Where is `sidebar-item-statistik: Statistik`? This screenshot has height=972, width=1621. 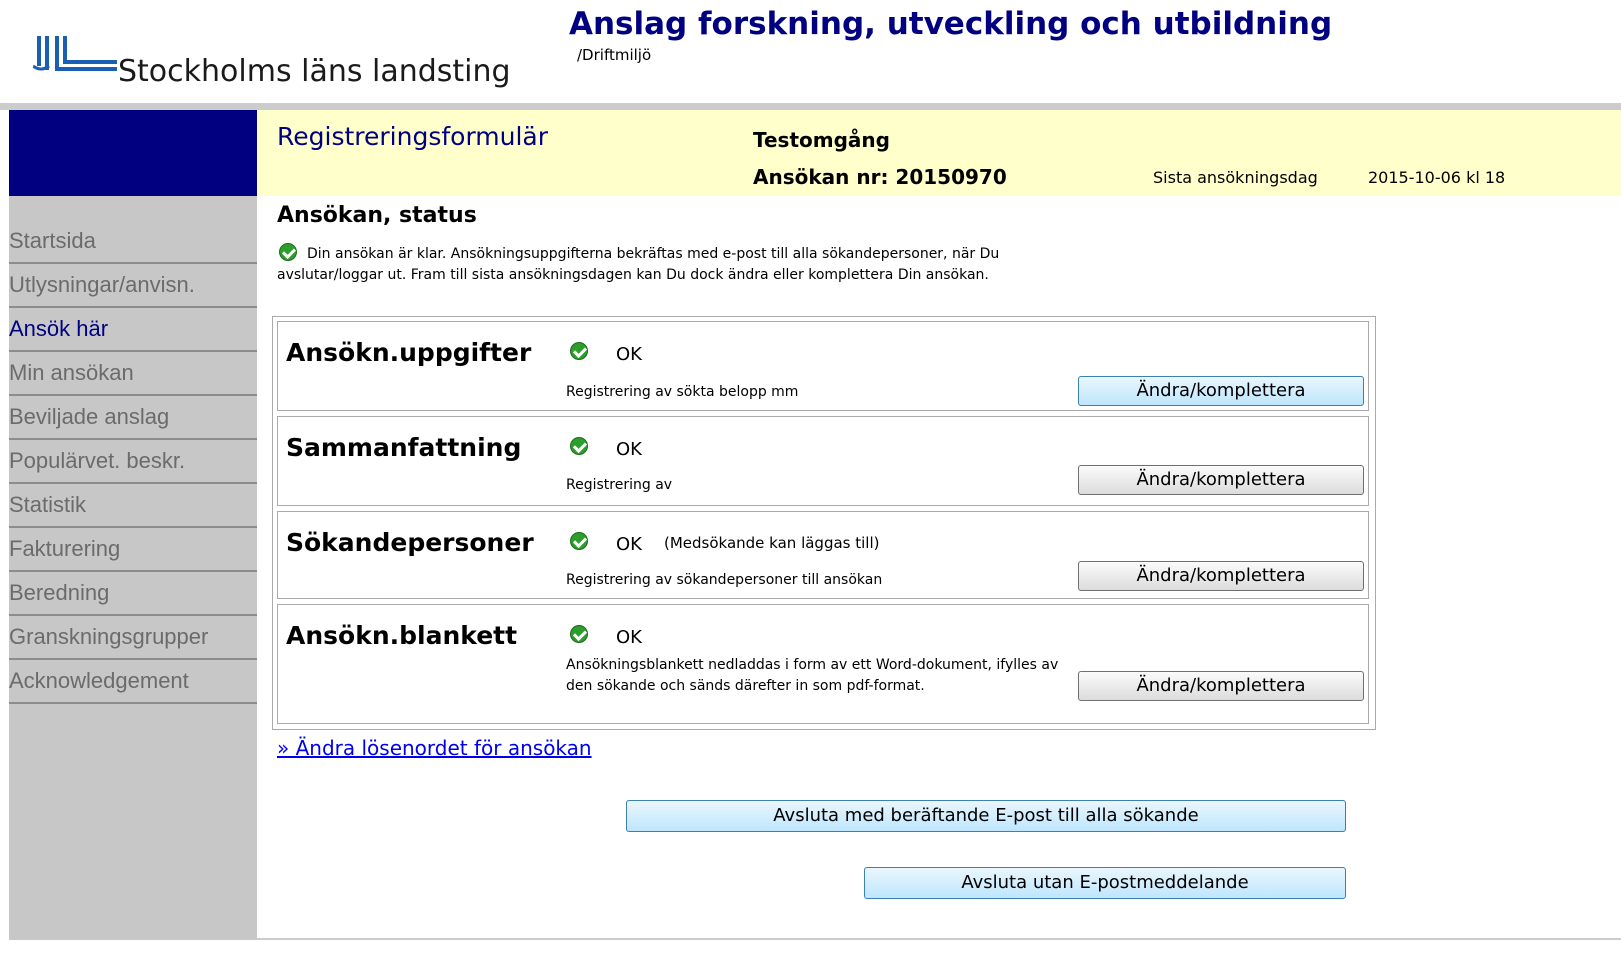
sidebar-item-statistik: Statistik is located at coordinates (133, 506).